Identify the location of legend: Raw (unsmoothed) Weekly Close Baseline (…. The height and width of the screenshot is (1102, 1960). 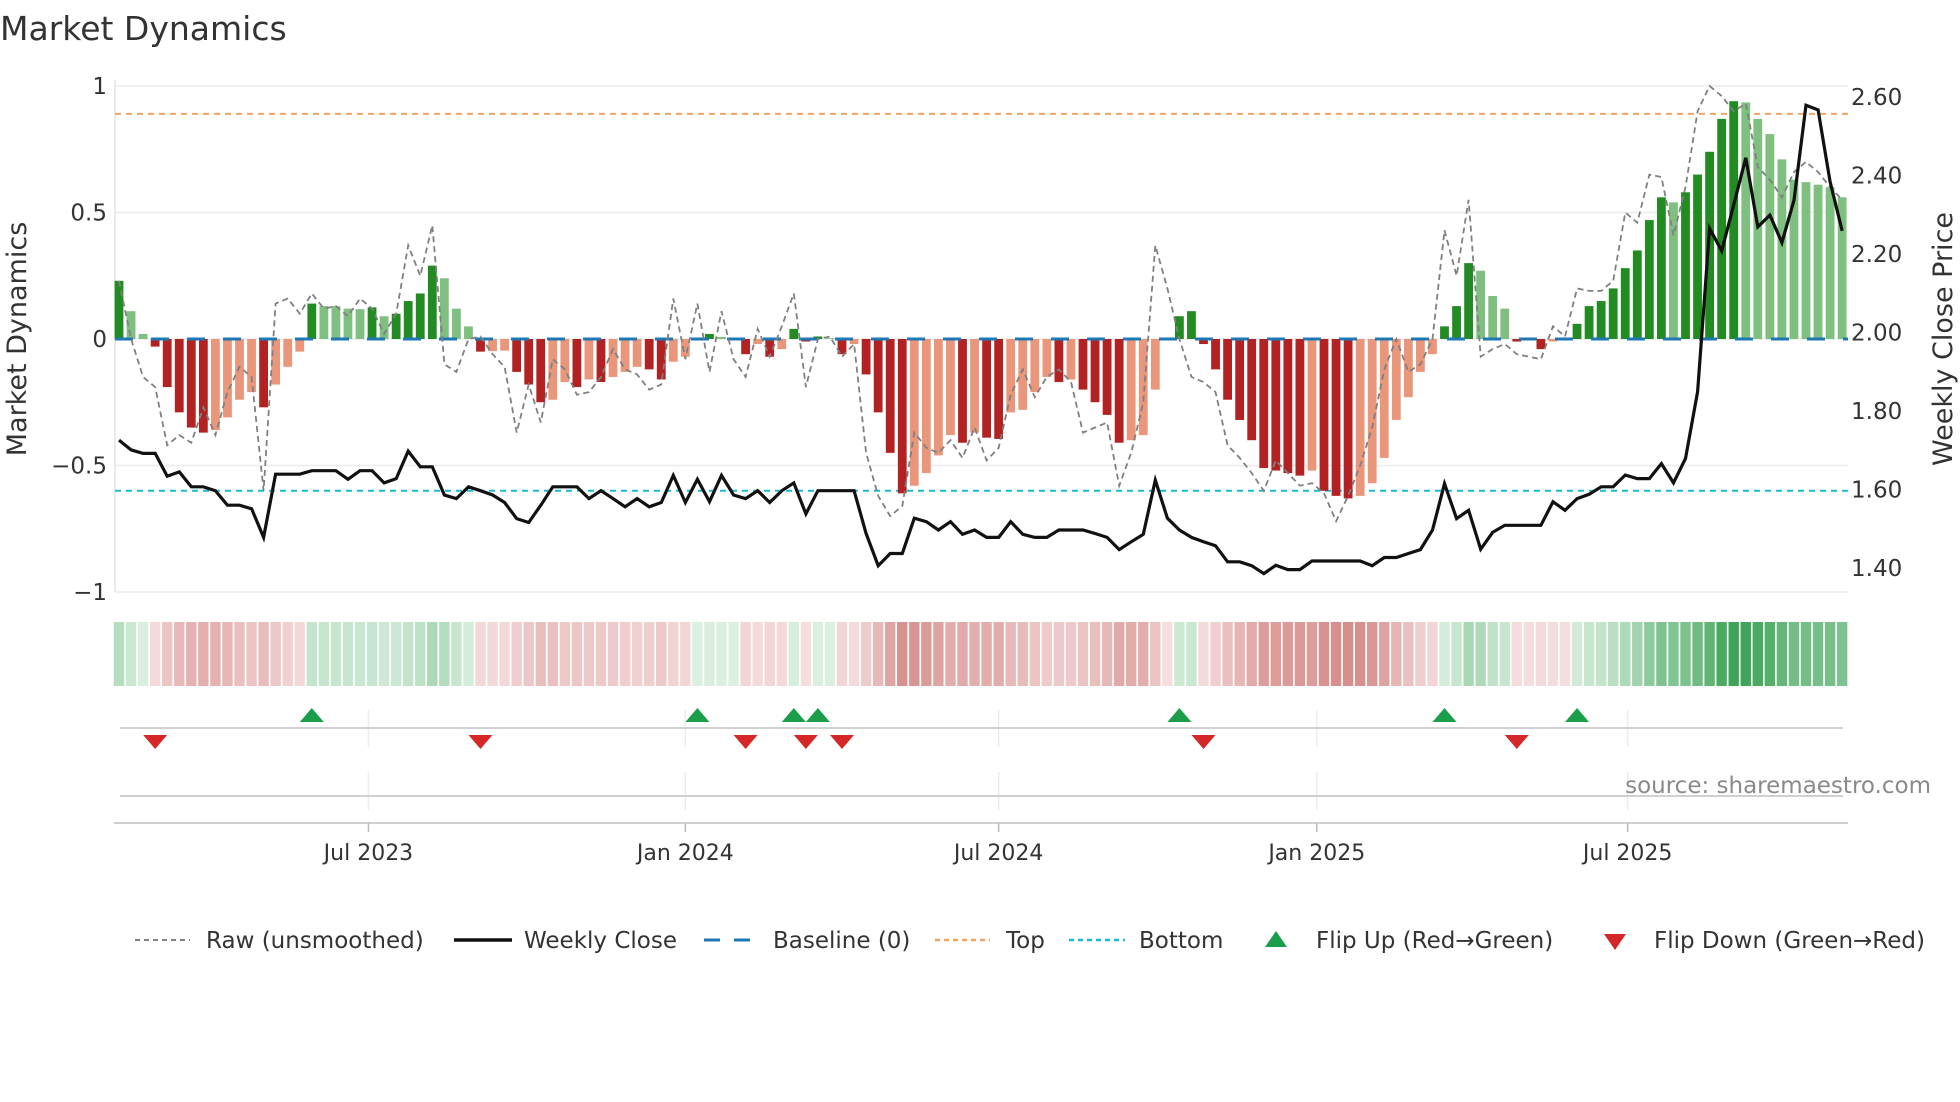
(1030, 941).